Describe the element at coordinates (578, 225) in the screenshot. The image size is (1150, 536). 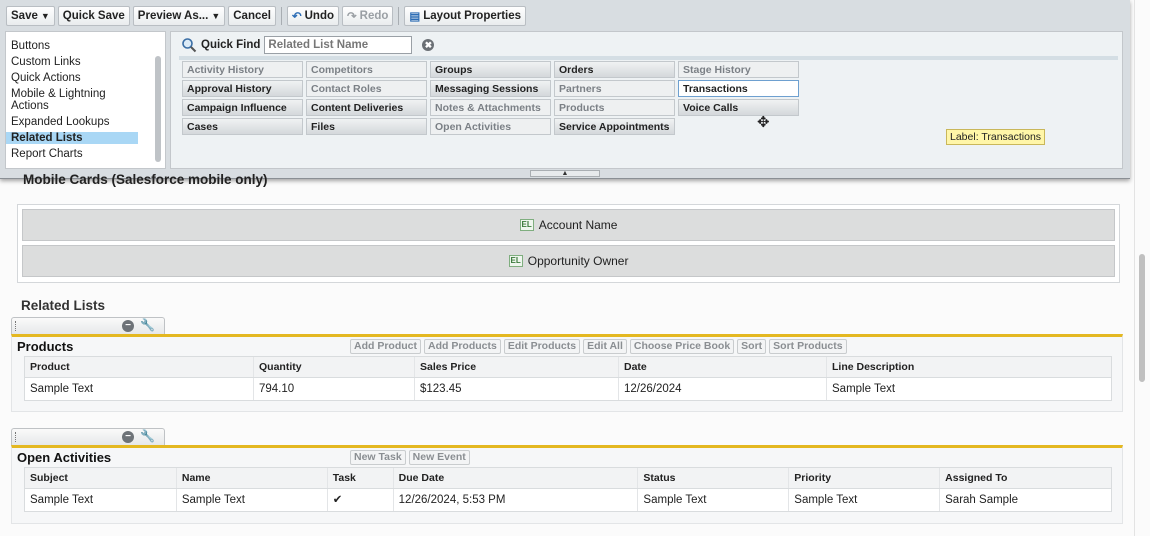
I see `mobile-card-field-label: Account Name` at that location.